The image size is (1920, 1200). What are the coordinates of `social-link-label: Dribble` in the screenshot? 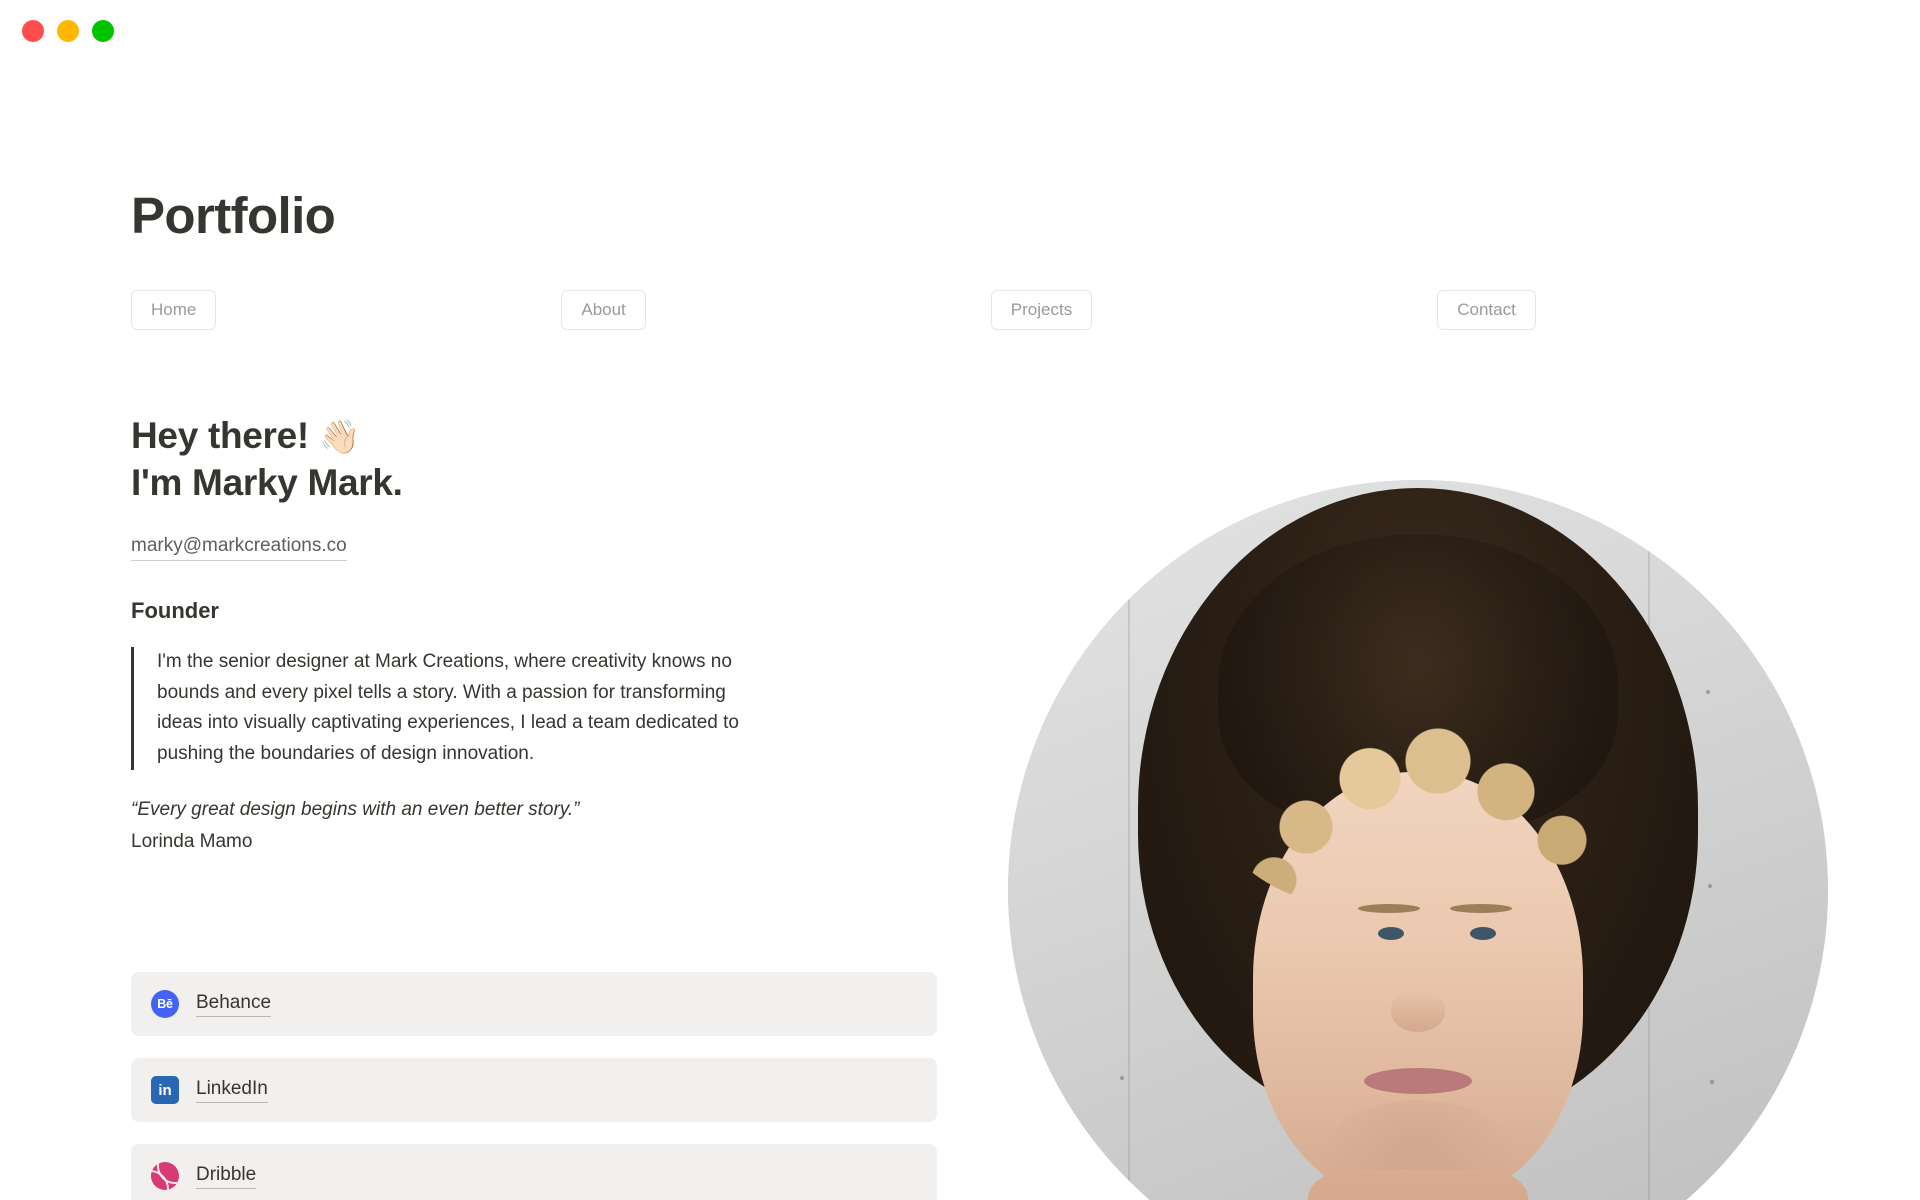 It's located at (226, 1176).